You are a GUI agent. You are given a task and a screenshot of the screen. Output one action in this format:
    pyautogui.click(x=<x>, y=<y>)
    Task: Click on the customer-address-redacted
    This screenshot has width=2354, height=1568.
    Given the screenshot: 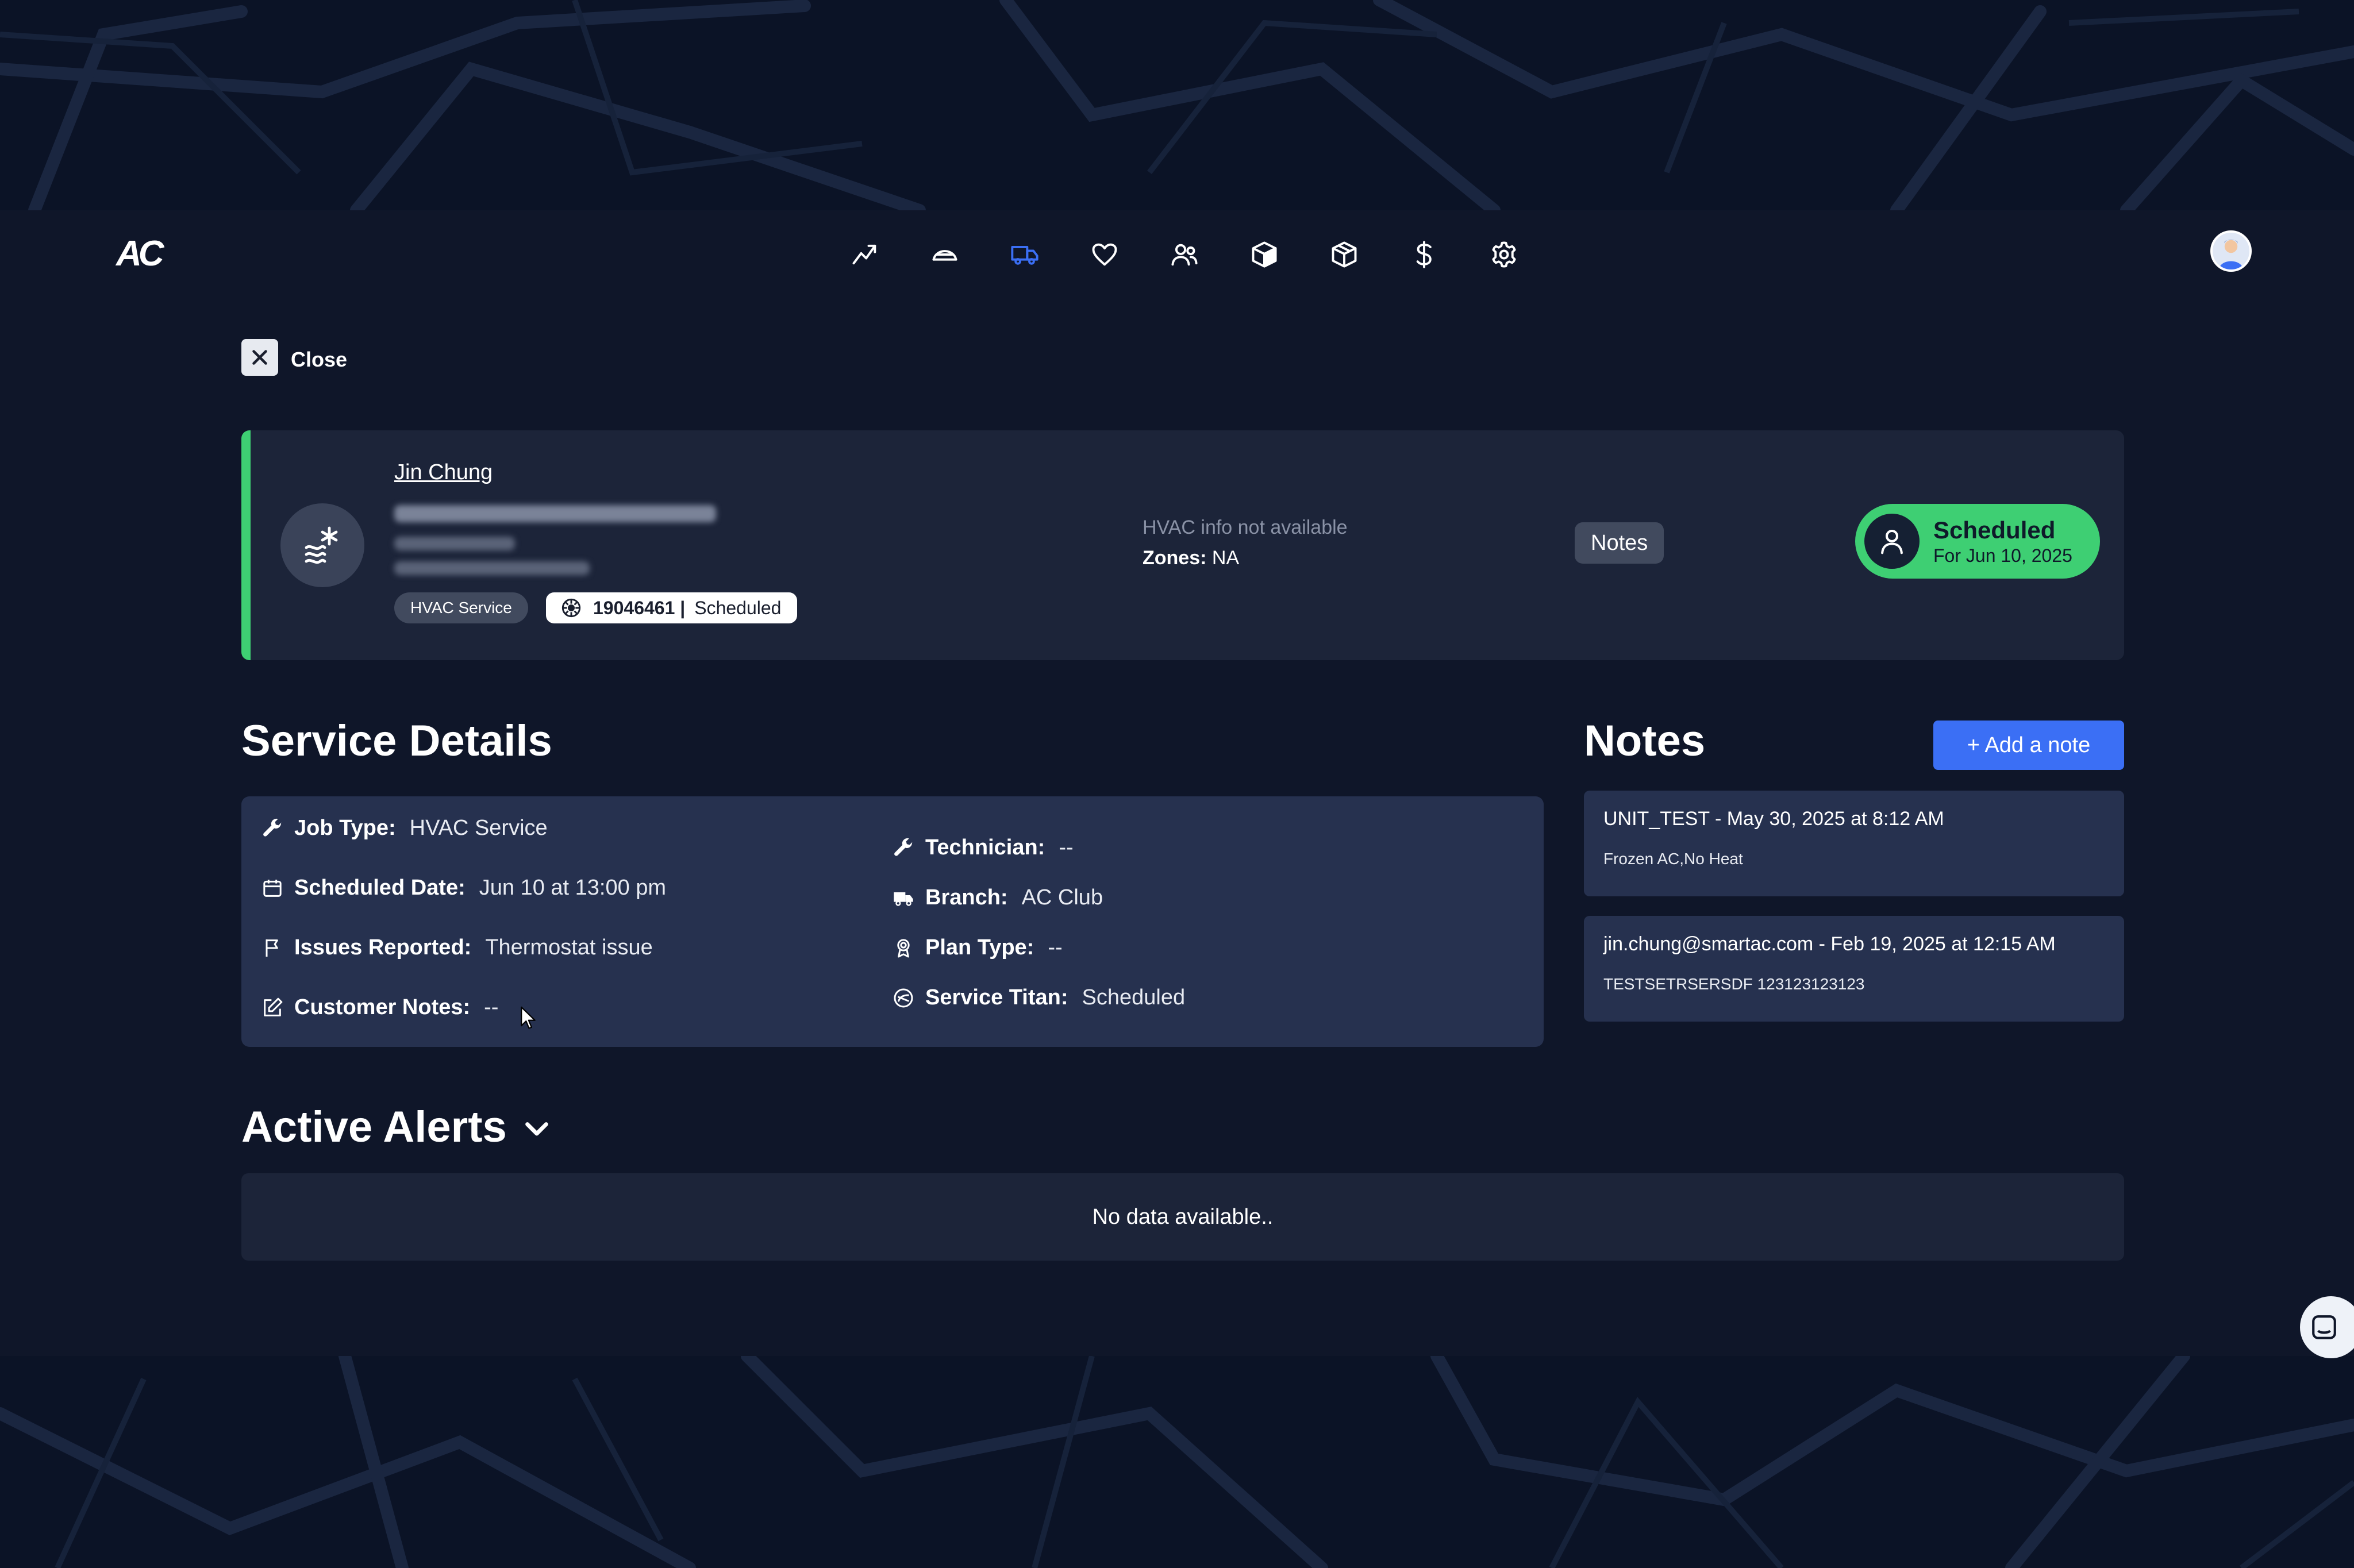 What is the action you would take?
    pyautogui.click(x=555, y=513)
    